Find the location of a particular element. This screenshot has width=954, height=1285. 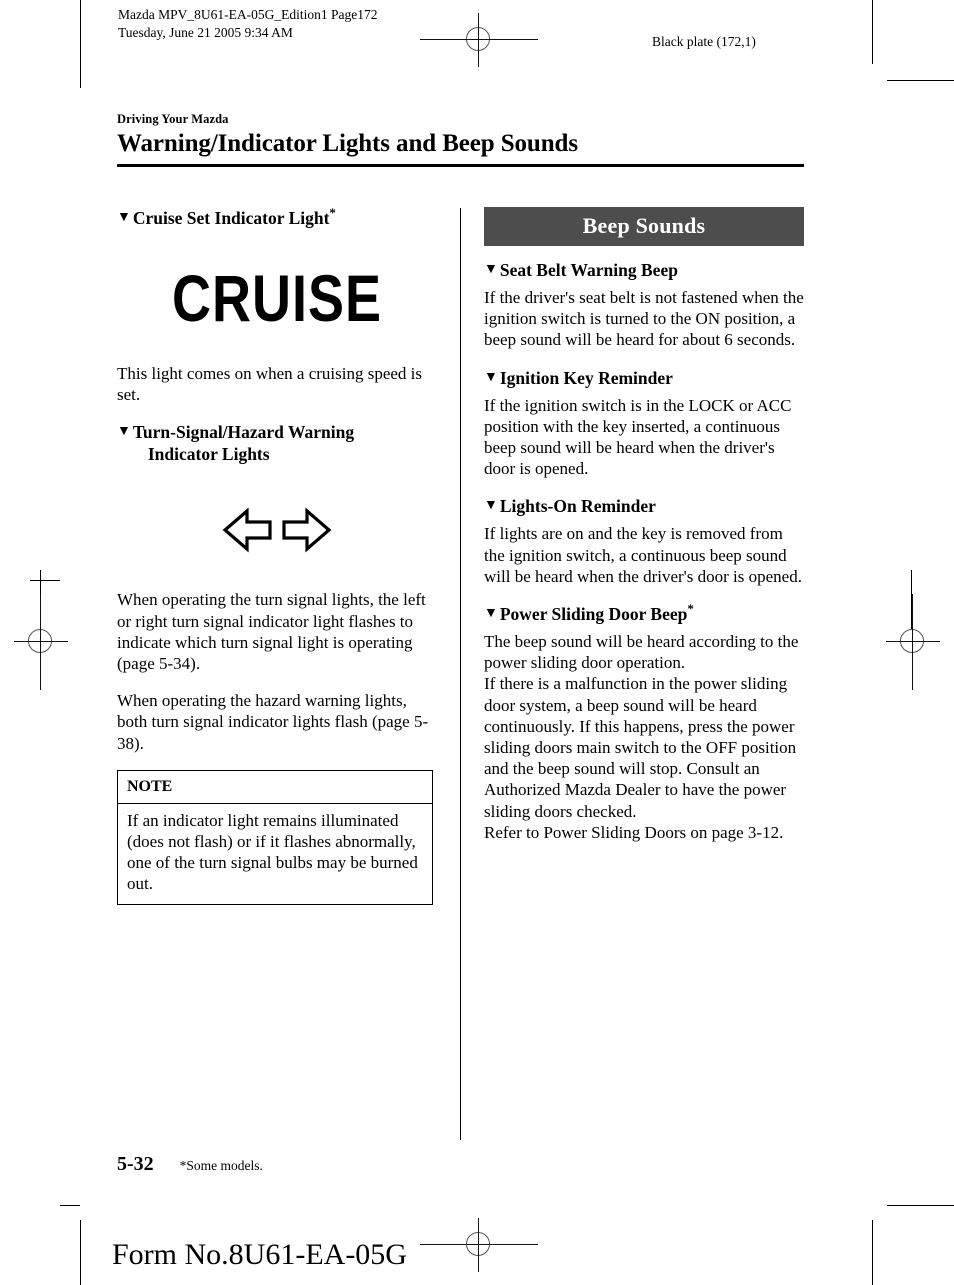

chapter-label: Driving Your Mazda is located at coordinates (173, 119).